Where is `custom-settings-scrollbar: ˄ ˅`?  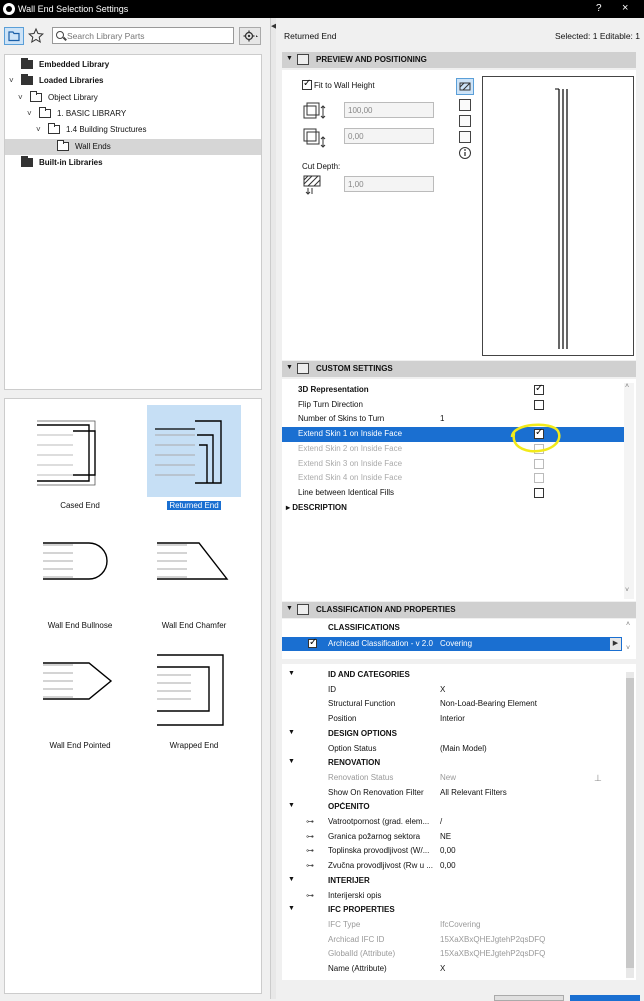 custom-settings-scrollbar: ˄ ˅ is located at coordinates (629, 491).